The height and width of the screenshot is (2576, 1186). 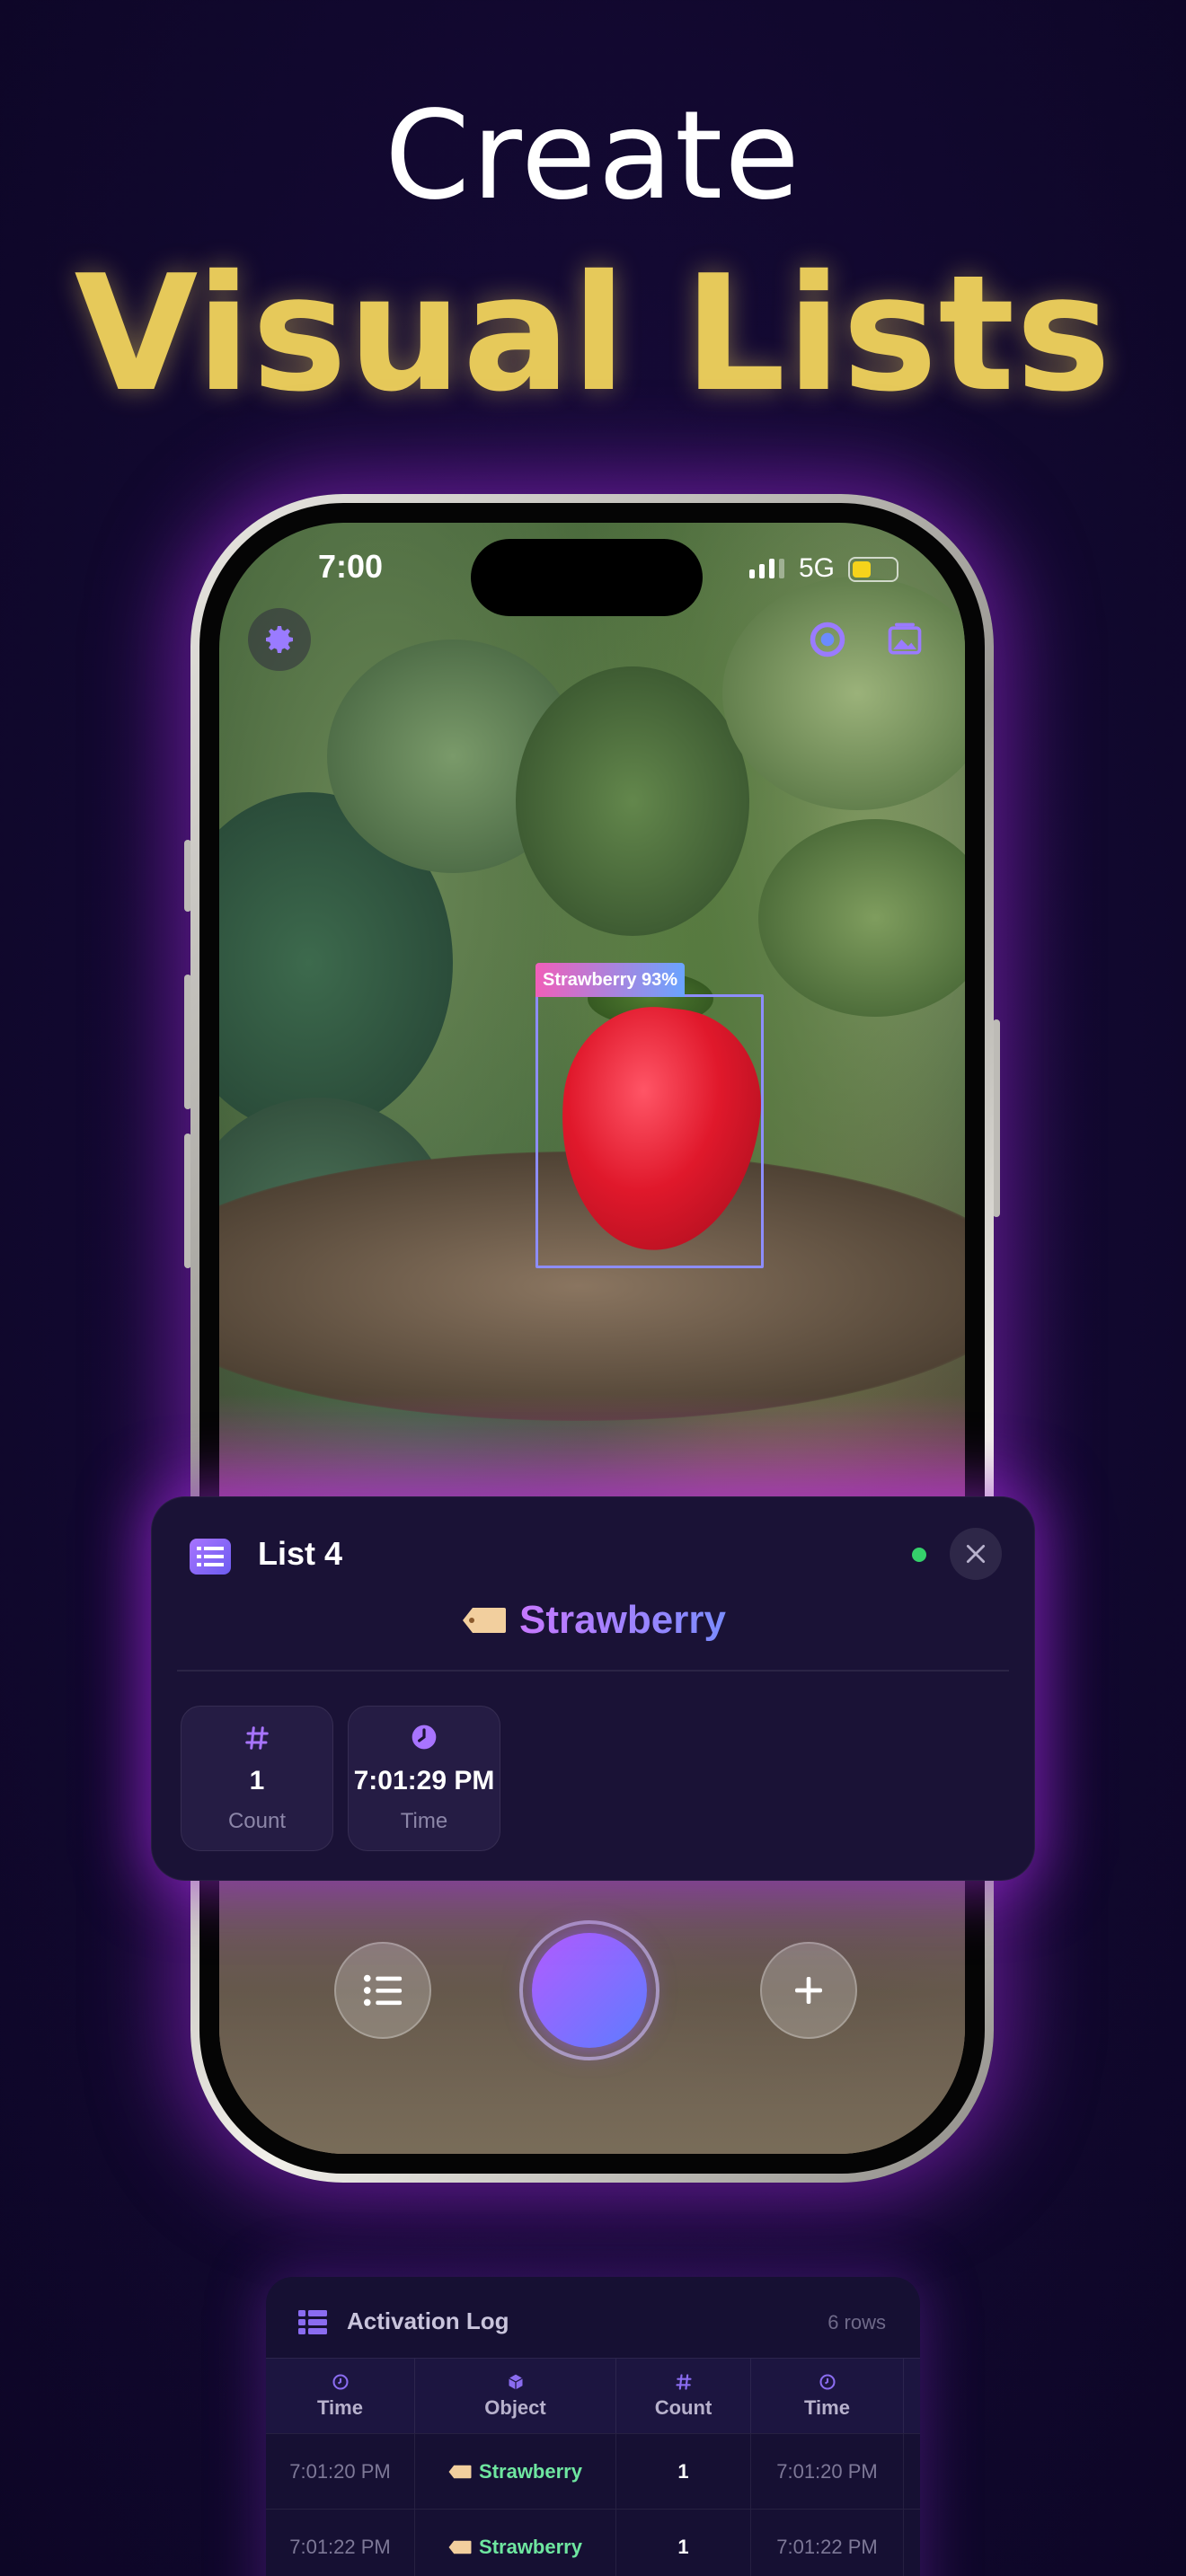 I want to click on log-row-count: 6 rows, so click(x=857, y=2322).